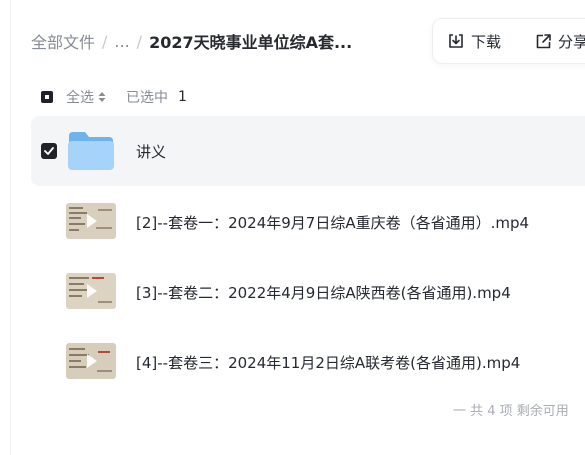 This screenshot has height=455, width=585. I want to click on selected-count: 1, so click(182, 97).